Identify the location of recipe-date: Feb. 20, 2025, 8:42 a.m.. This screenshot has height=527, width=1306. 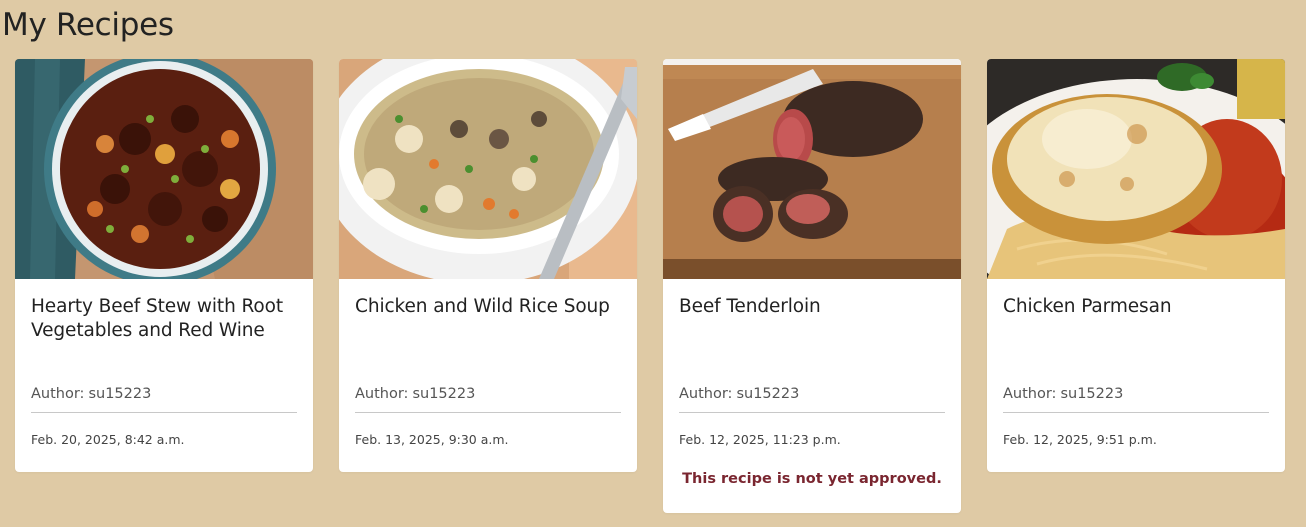
(108, 439).